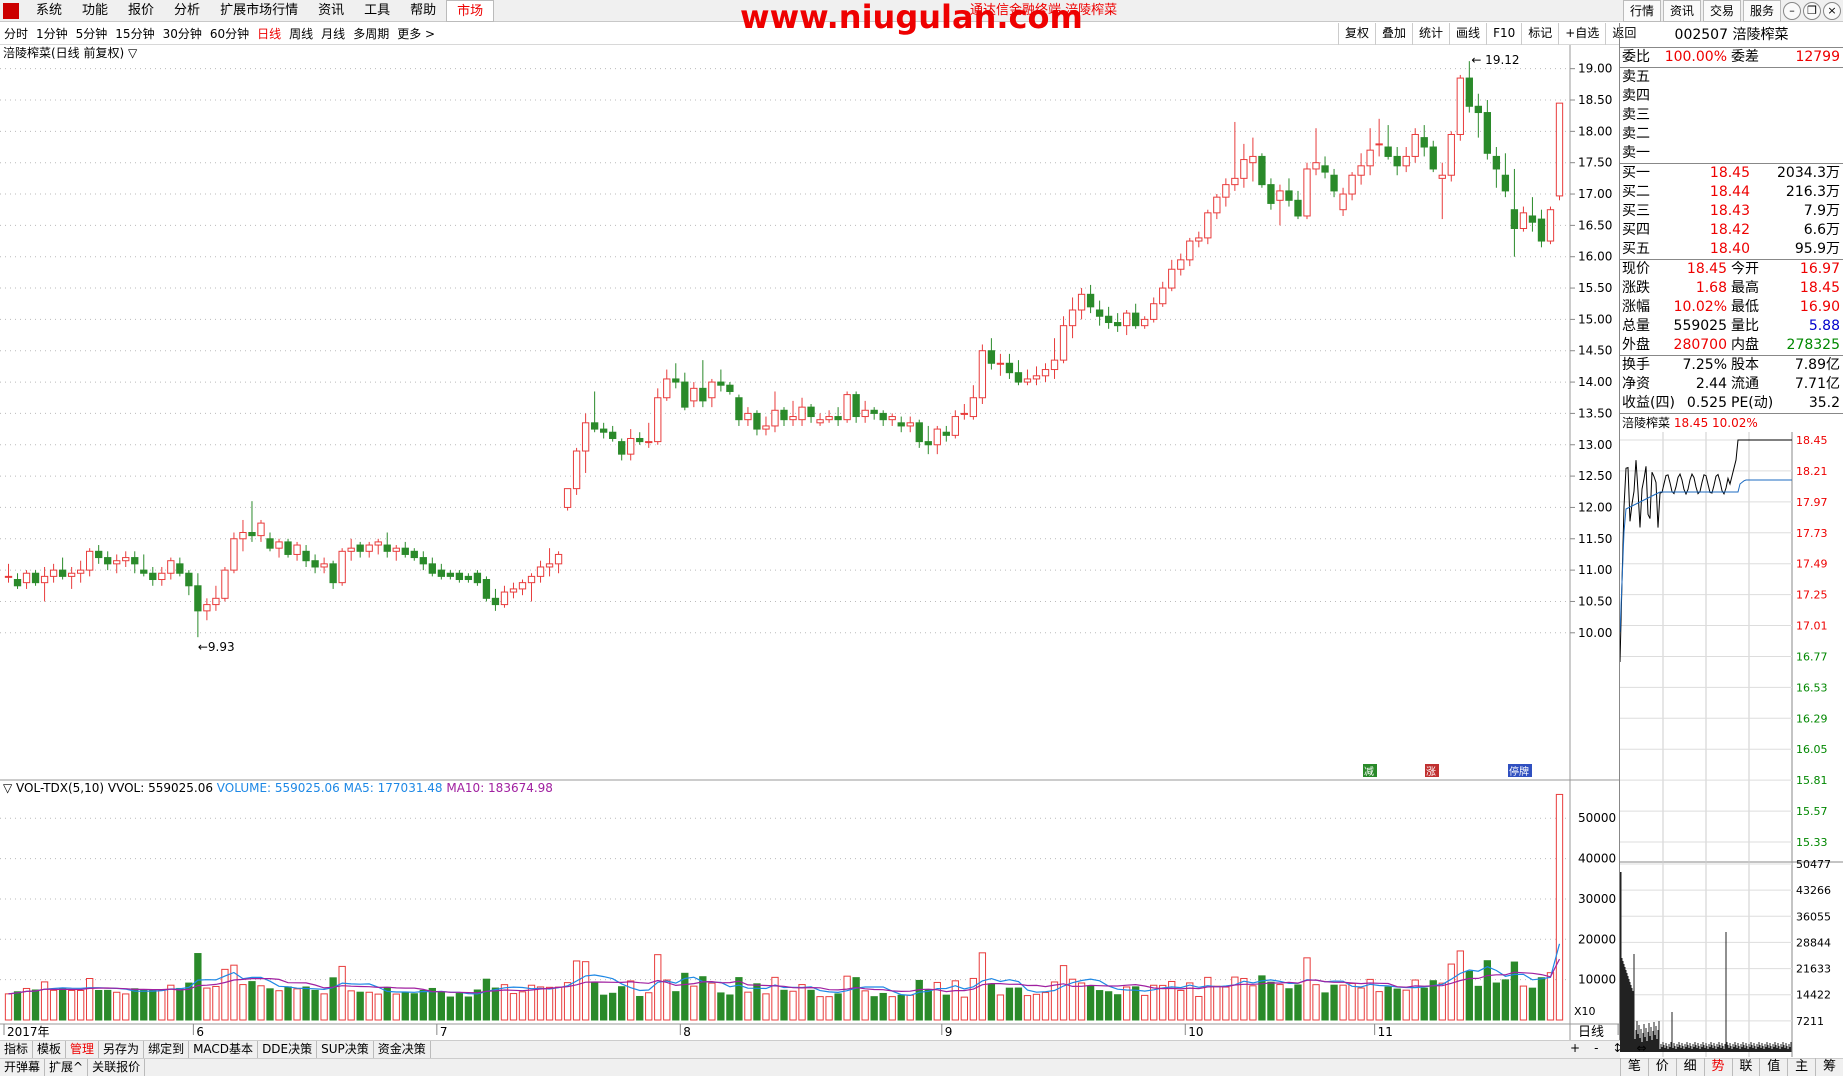 This screenshot has width=1843, height=1080. Describe the element at coordinates (1731, 115) in the screenshot. I see `sell-row-2: 卖三` at that location.